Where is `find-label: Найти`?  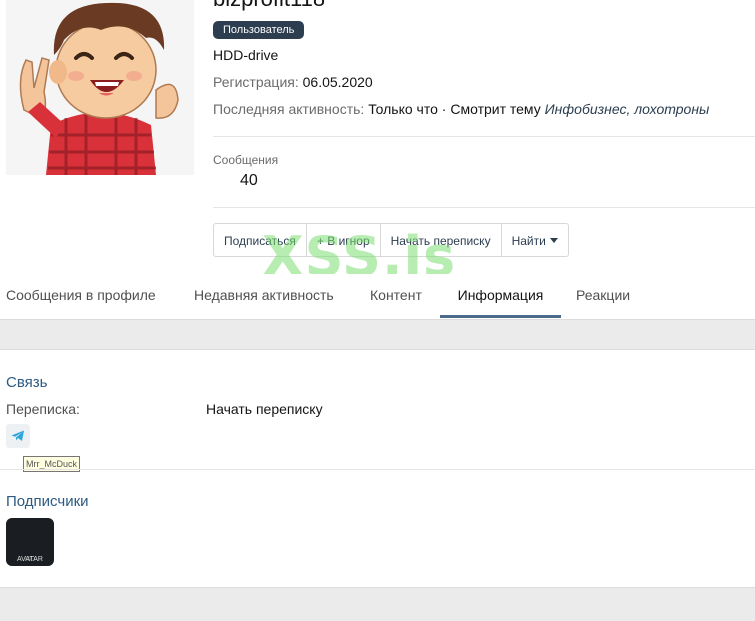
find-label: Найти is located at coordinates (528, 241).